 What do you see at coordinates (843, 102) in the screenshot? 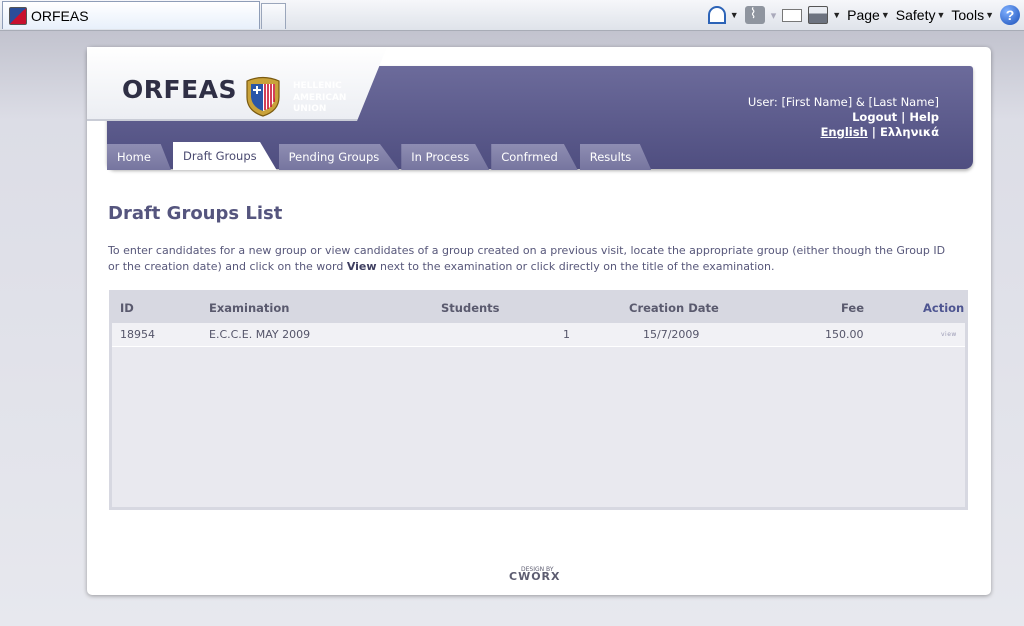
I see `user-name: User: [First Name] & [Last Name]` at bounding box center [843, 102].